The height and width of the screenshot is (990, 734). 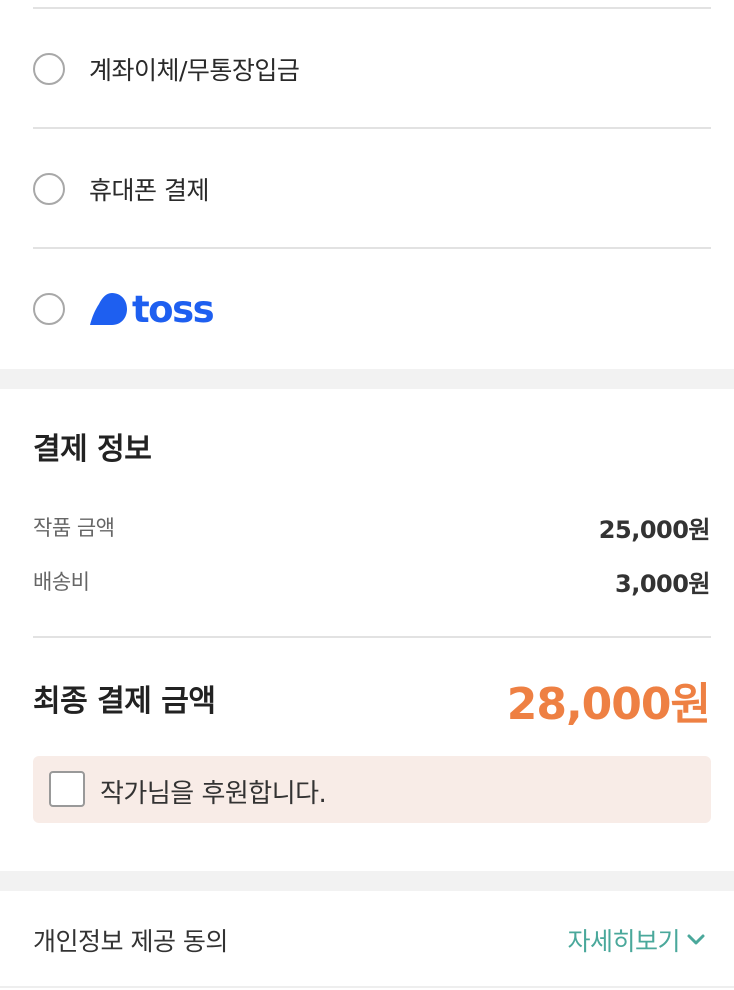 What do you see at coordinates (124, 701) in the screenshot?
I see `final-amount-label: 최종 결제 금액` at bounding box center [124, 701].